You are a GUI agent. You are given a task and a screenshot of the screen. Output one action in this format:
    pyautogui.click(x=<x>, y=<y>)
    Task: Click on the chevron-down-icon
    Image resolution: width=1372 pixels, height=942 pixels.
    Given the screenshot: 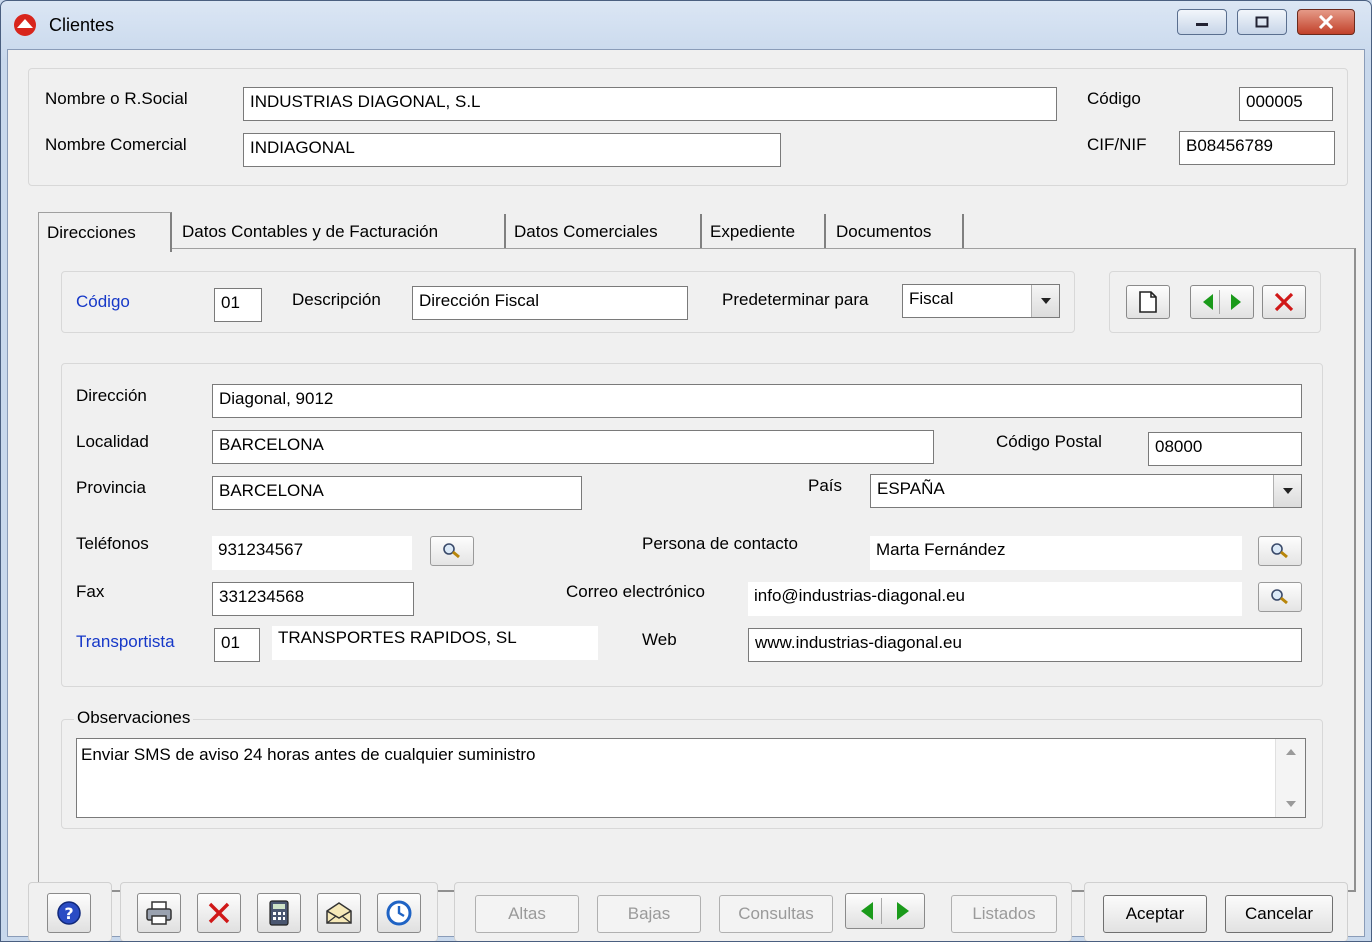 What is the action you would take?
    pyautogui.click(x=1045, y=301)
    